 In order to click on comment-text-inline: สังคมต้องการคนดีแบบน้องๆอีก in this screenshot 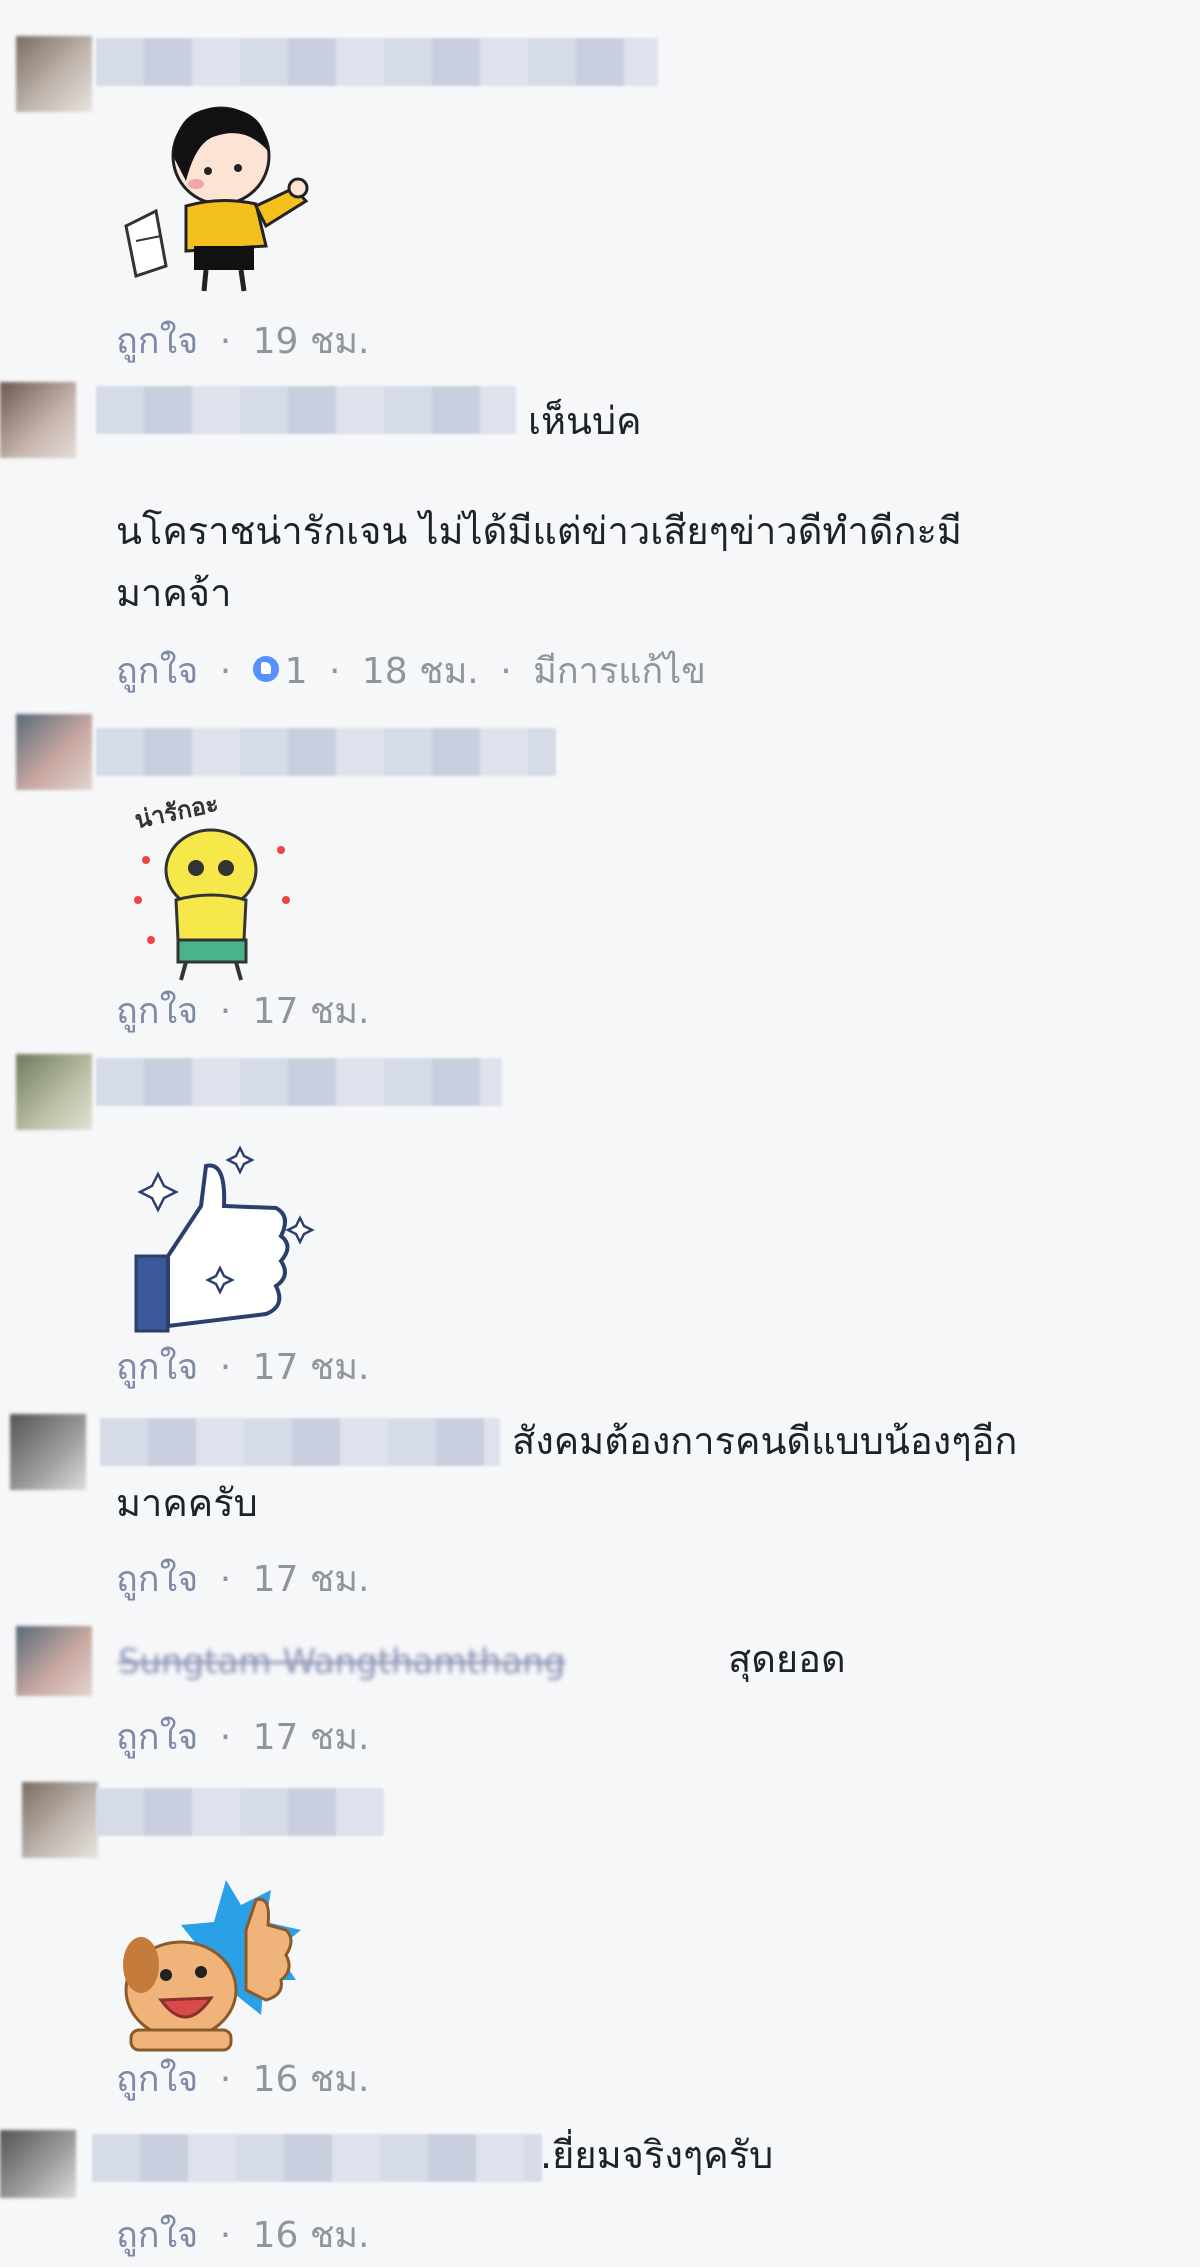, I will do `click(765, 1441)`.